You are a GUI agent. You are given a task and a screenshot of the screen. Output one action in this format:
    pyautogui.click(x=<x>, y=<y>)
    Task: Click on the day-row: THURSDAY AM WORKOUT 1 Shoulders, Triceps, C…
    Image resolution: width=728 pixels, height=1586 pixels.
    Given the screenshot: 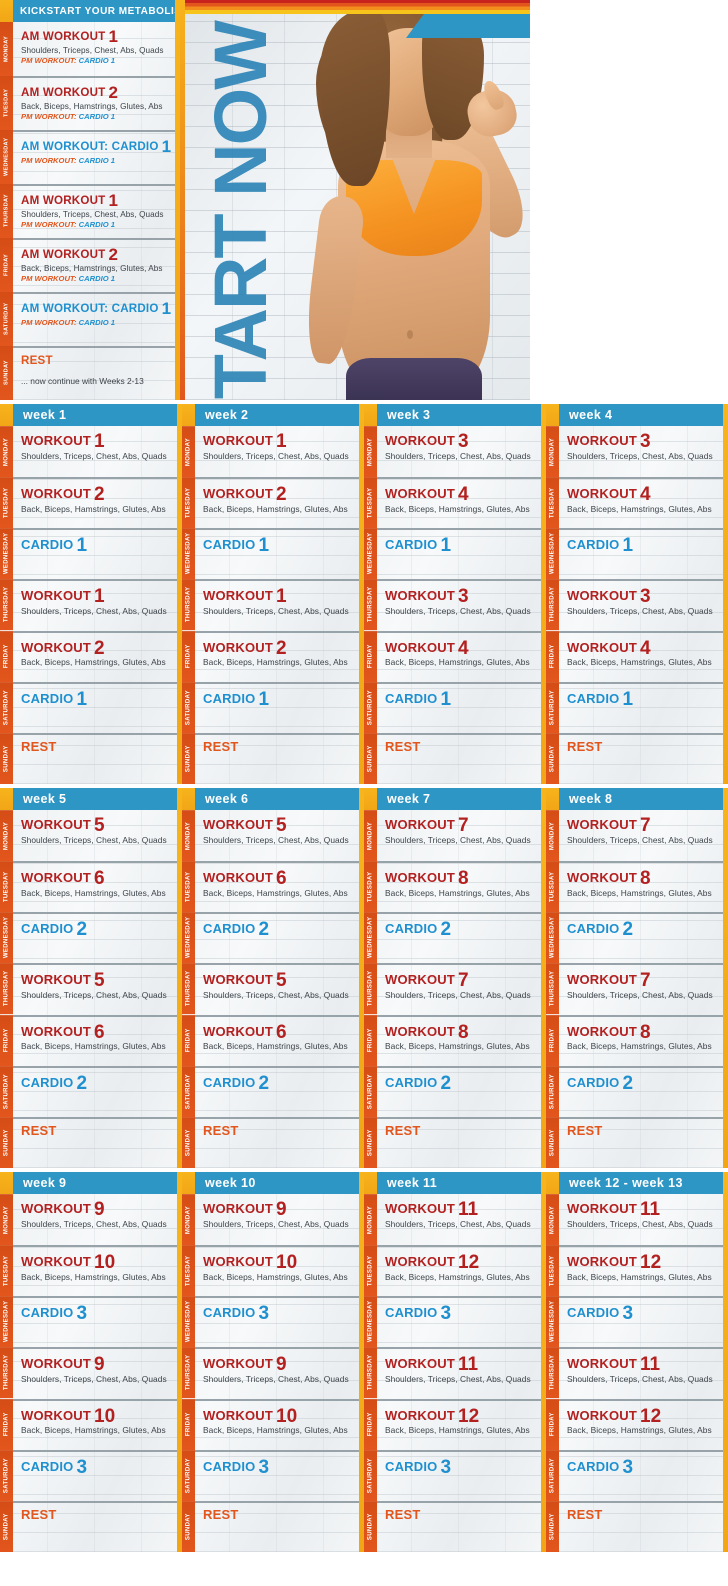 What is the action you would take?
    pyautogui.click(x=90, y=211)
    